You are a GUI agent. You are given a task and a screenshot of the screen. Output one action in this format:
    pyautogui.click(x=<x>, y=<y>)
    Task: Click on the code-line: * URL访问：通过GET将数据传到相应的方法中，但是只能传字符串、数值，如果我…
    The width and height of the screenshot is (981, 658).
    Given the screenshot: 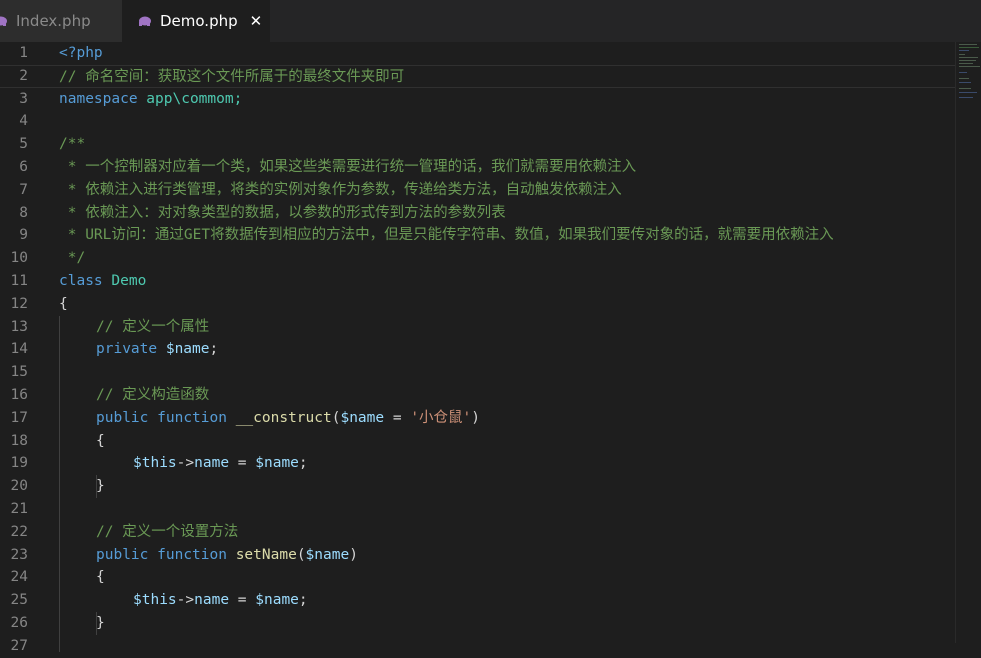 What is the action you would take?
    pyautogui.click(x=446, y=235)
    